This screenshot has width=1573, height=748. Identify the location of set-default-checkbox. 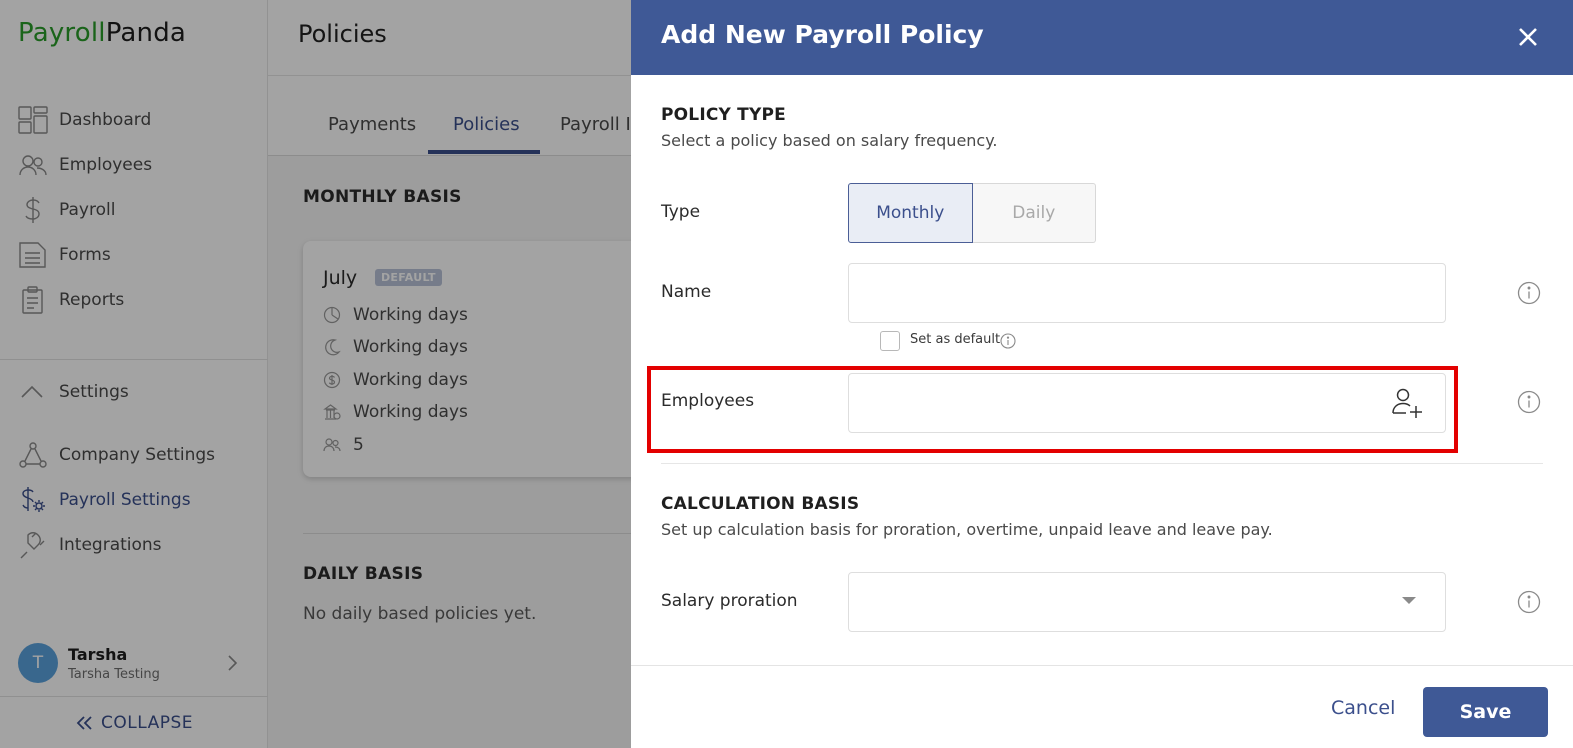
(890, 341).